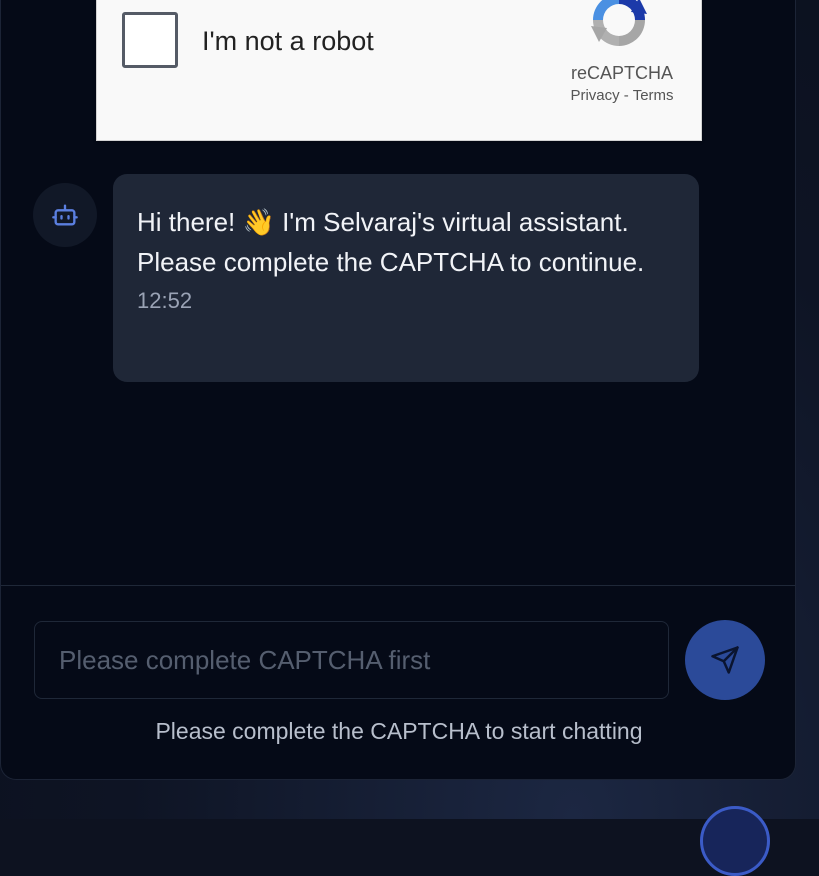  I want to click on recaptcha-privacy-link: Privacy, so click(594, 95).